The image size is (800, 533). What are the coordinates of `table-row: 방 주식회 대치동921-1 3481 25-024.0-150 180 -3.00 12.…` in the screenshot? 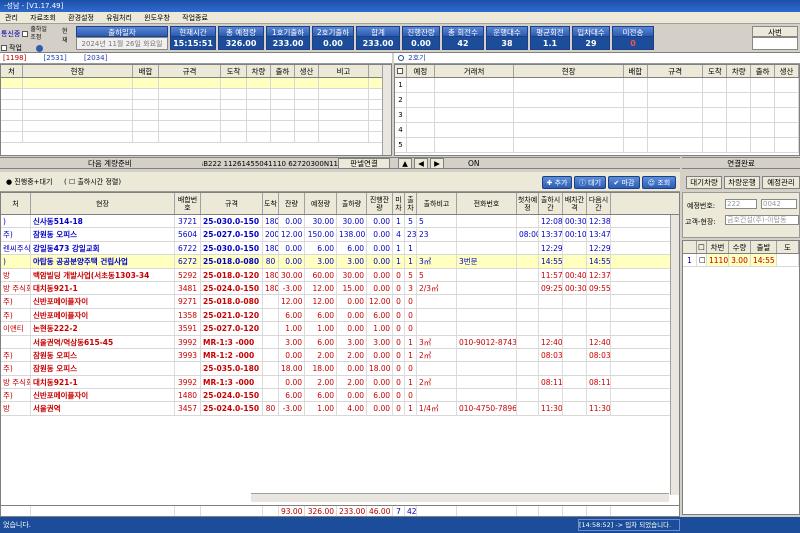 It's located at (340, 288).